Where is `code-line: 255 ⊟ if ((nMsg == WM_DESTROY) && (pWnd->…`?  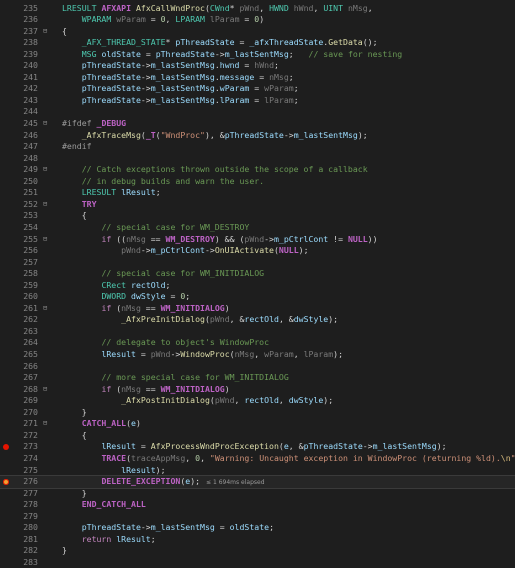 code-line: 255 ⊟ if ((nMsg == WM_DESTROY) && (pWnd->… is located at coordinates (257, 240).